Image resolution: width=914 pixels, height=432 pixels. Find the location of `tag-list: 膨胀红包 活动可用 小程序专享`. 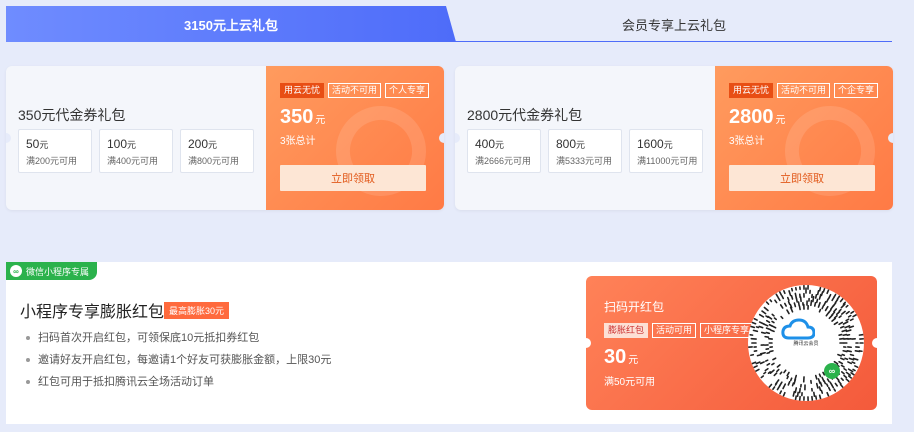

tag-list: 膨胀红包 活动可用 小程序专享 is located at coordinates (679, 330).